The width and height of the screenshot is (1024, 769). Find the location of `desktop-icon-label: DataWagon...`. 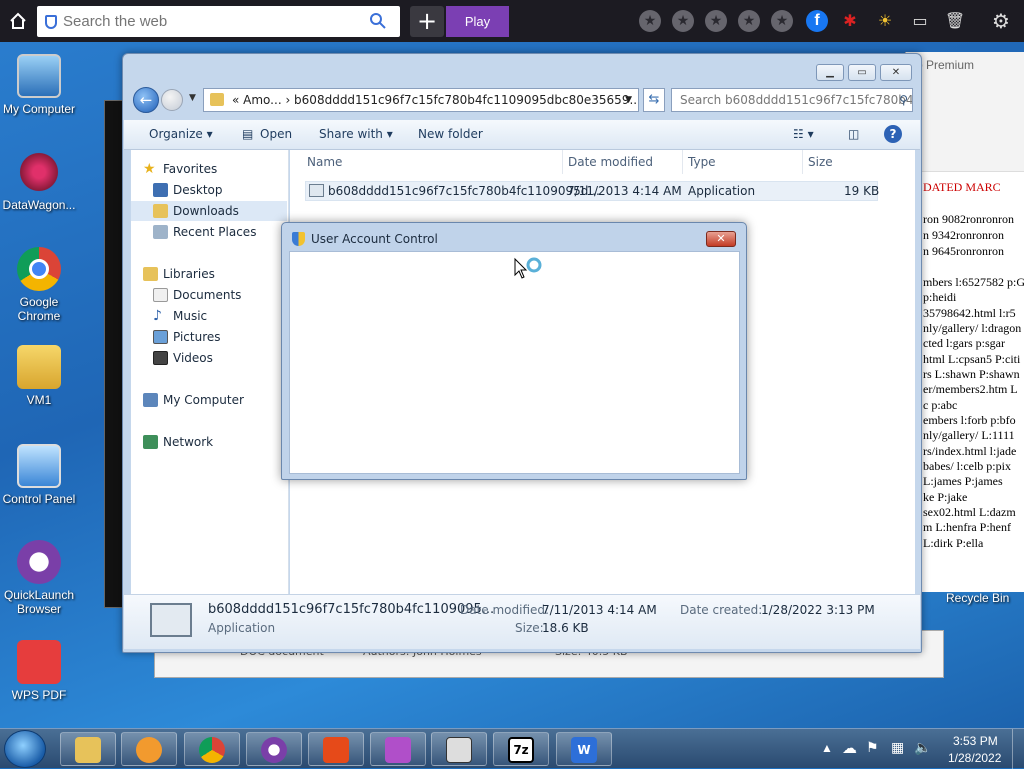

desktop-icon-label: DataWagon... is located at coordinates (39, 205).